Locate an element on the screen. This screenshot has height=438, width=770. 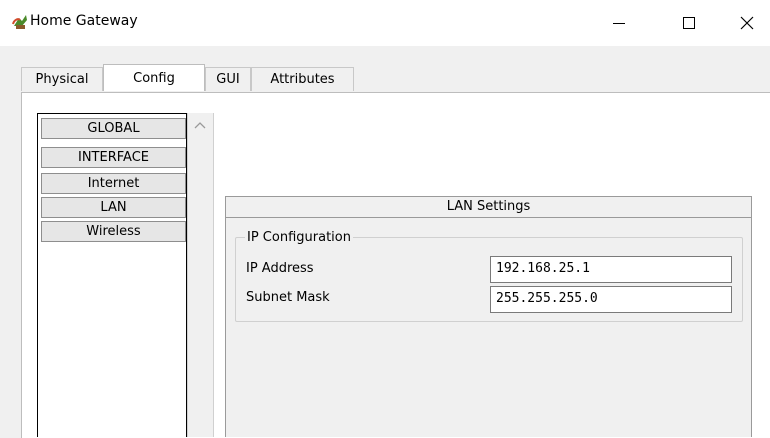
tab-gui-label: GUI is located at coordinates (228, 79).